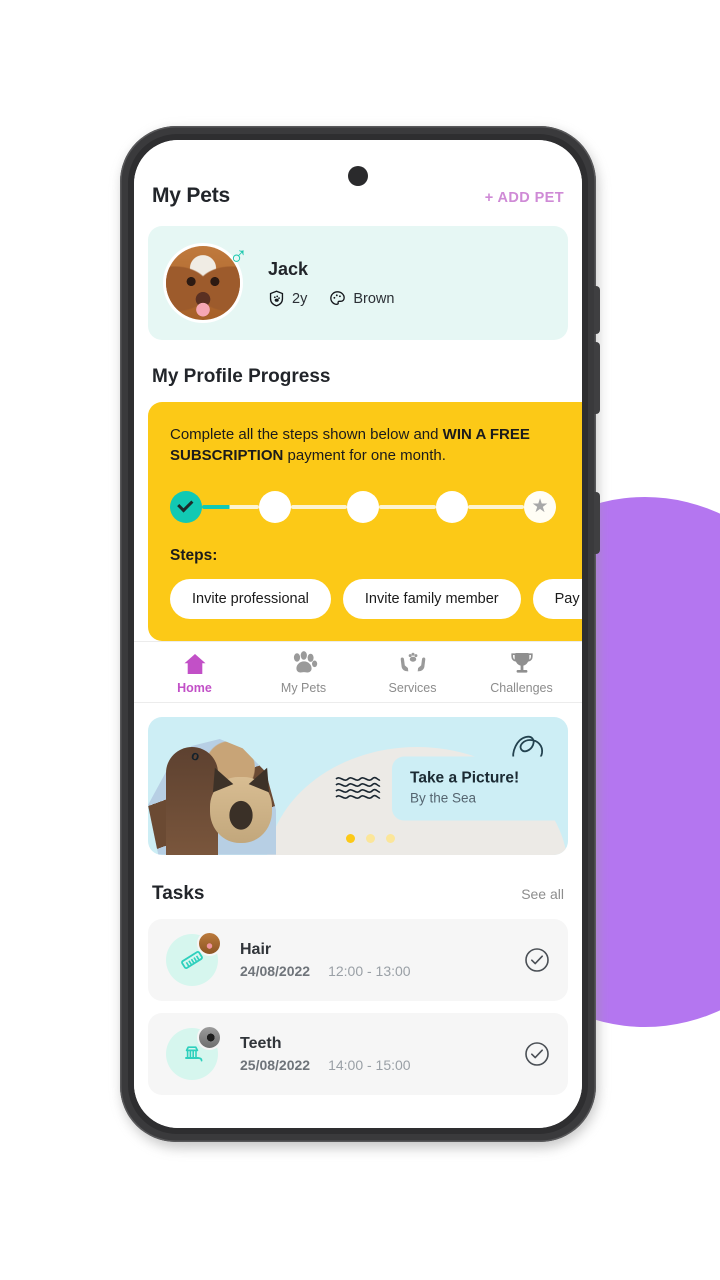 Image resolution: width=720 pixels, height=1280 pixels. I want to click on palette-icon, so click(338, 298).